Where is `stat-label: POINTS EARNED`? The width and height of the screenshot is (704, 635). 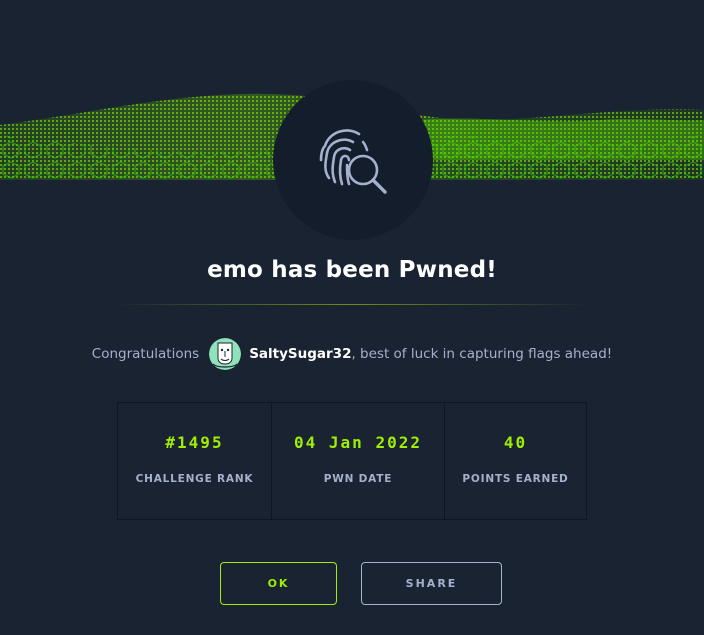 stat-label: POINTS EARNED is located at coordinates (515, 479).